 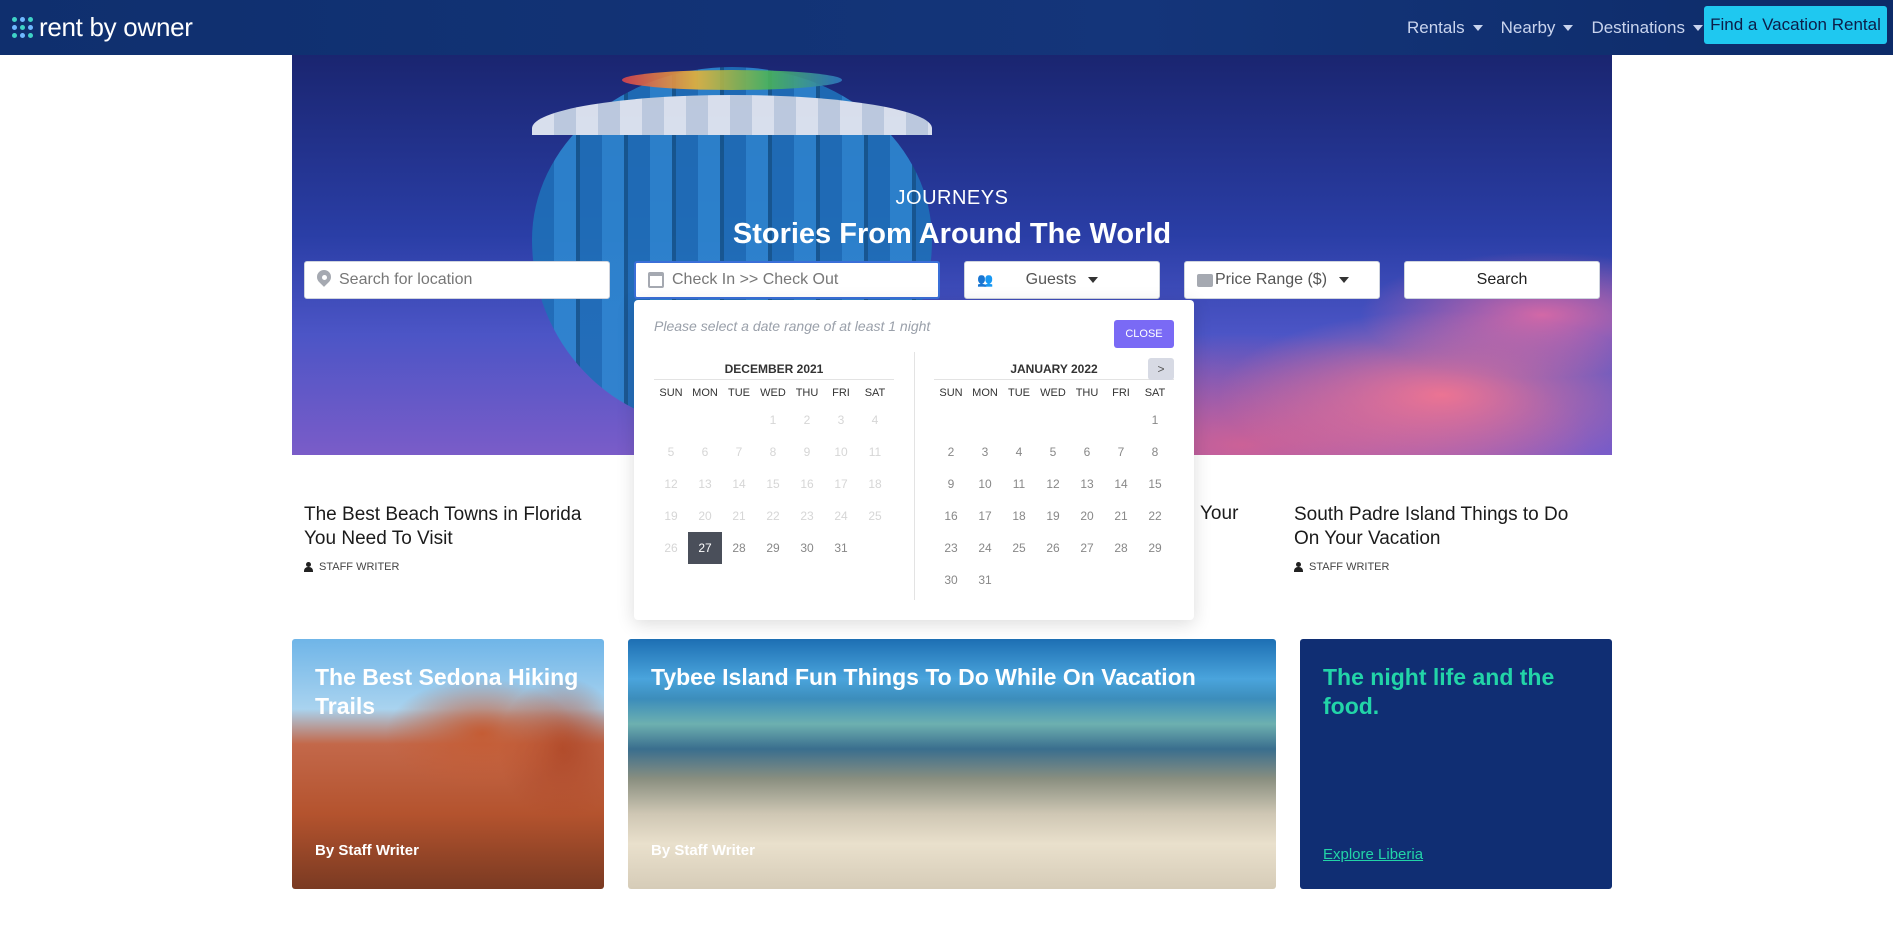 What do you see at coordinates (1087, 516) in the screenshot?
I see `calendar-day: 20` at bounding box center [1087, 516].